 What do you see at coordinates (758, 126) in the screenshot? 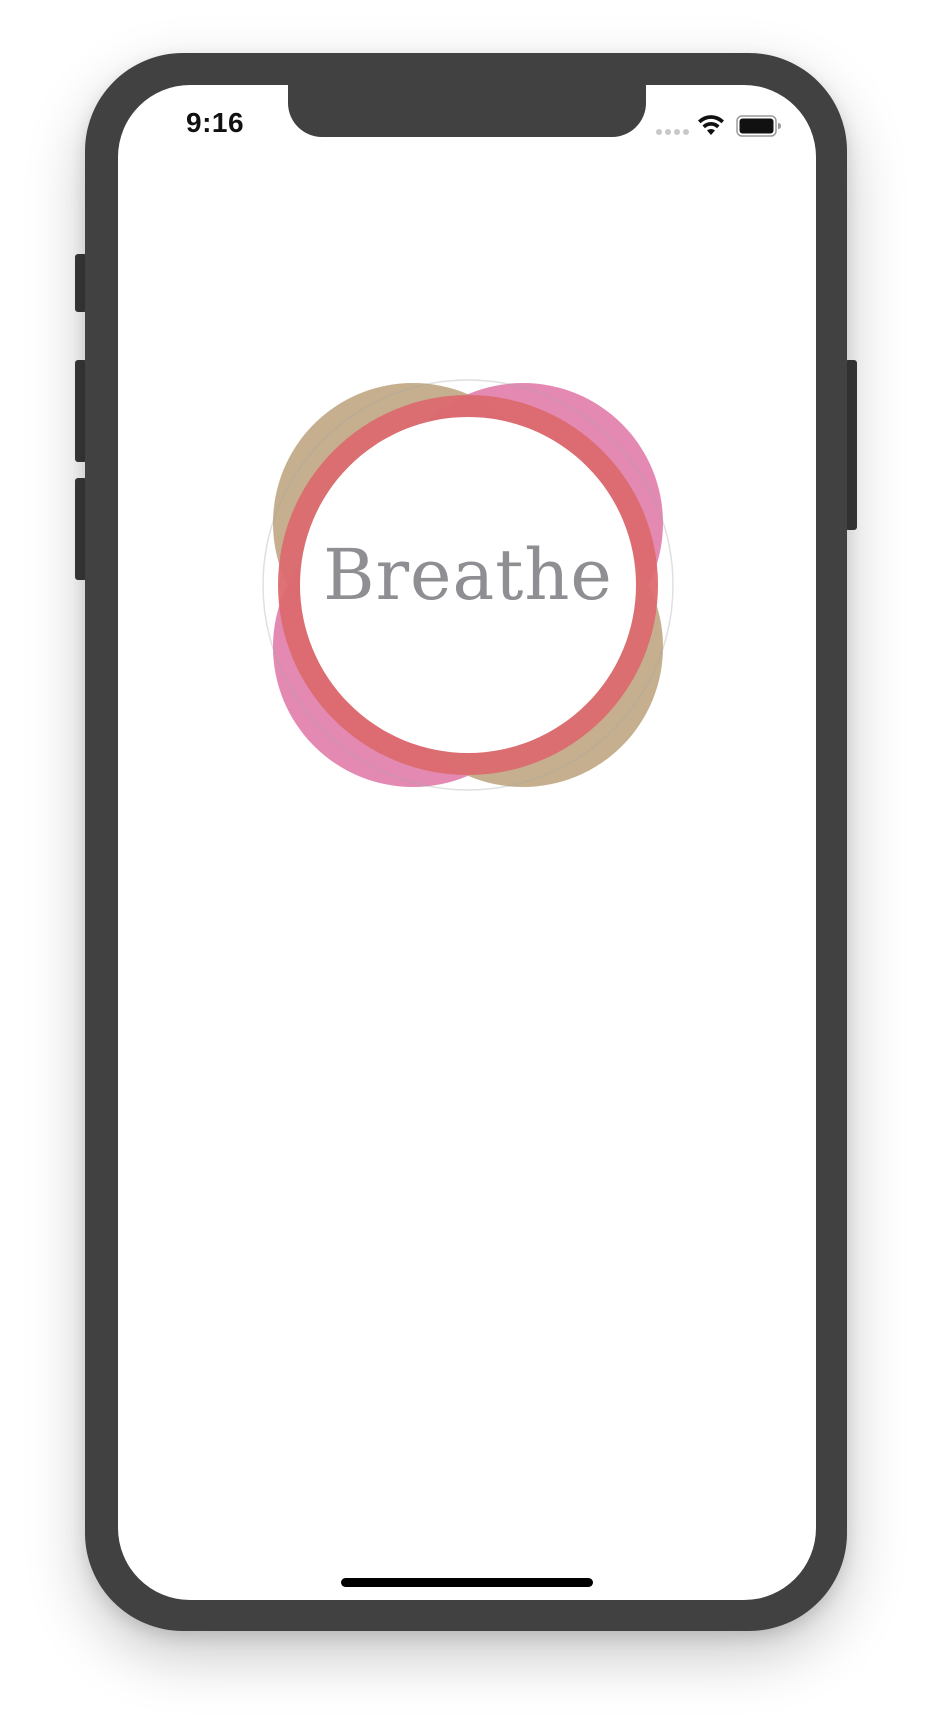
I see `battery-full-icon` at bounding box center [758, 126].